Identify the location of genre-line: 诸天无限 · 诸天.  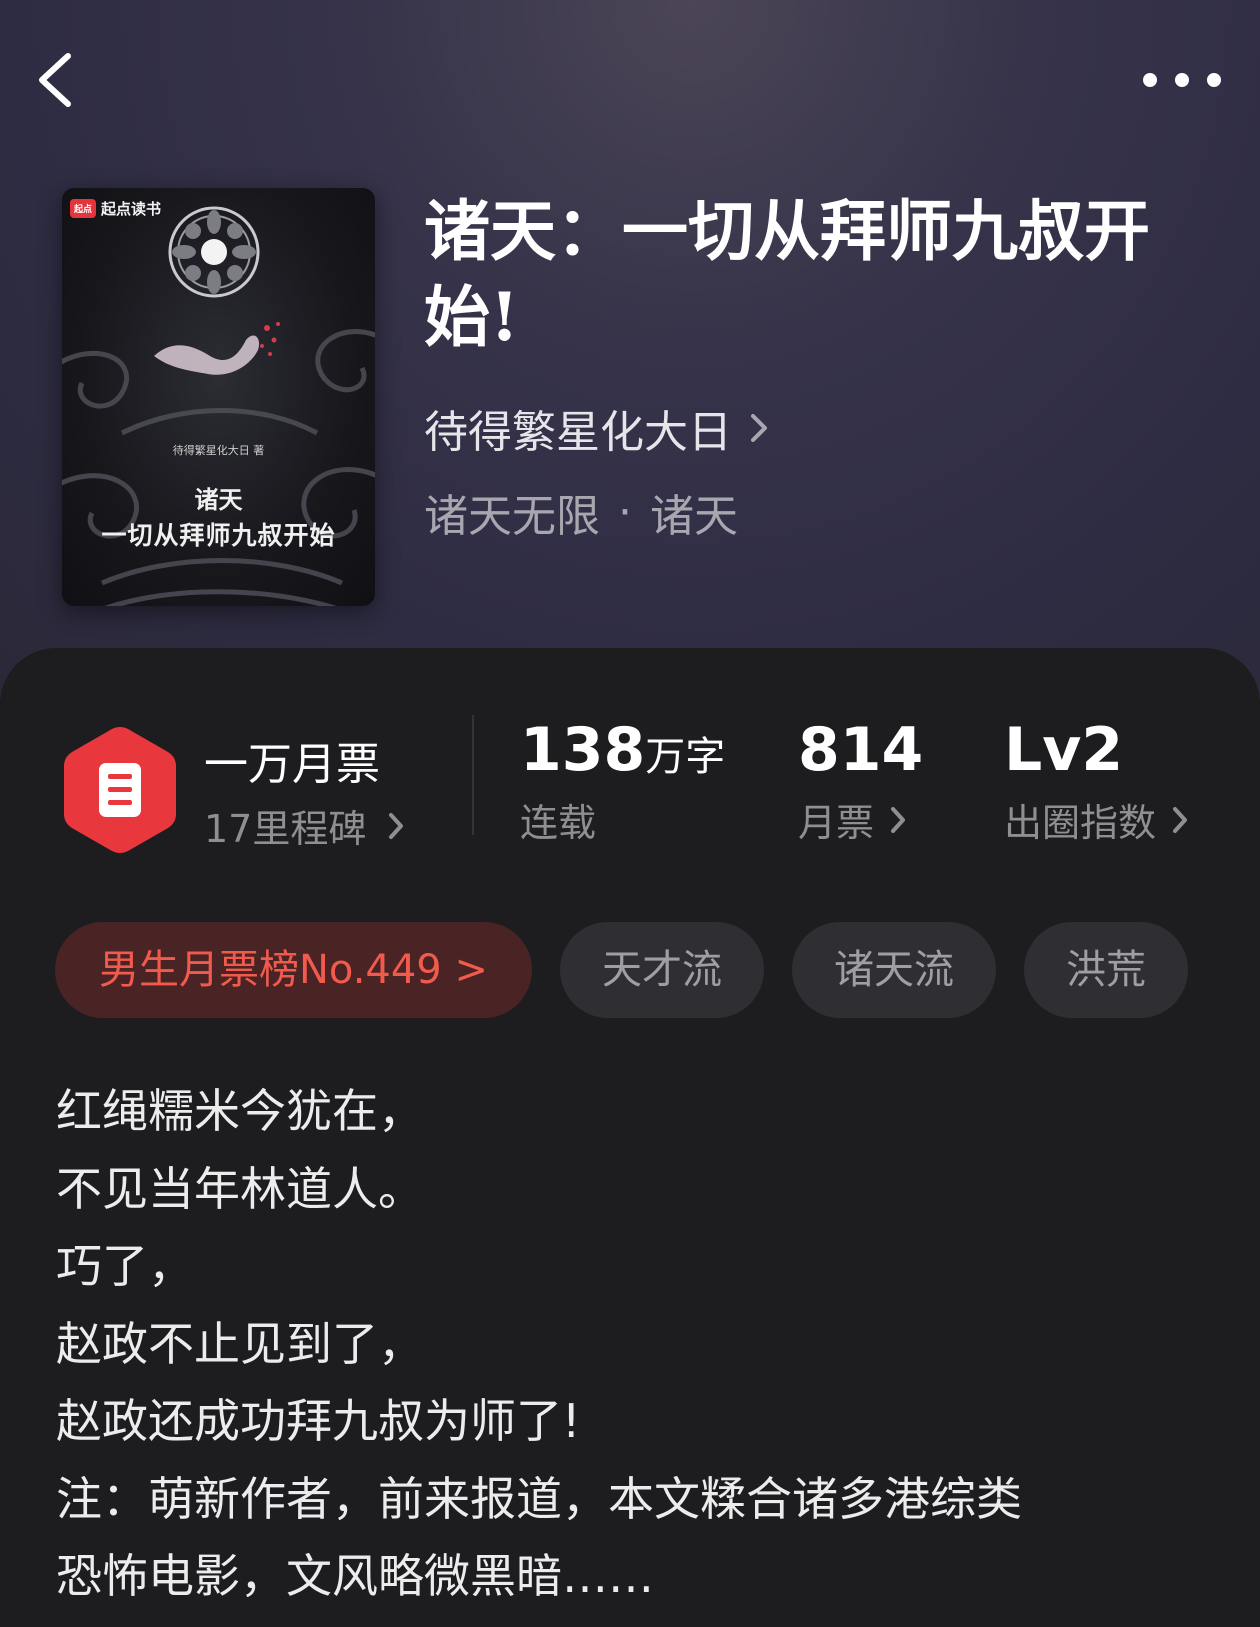
(581, 512).